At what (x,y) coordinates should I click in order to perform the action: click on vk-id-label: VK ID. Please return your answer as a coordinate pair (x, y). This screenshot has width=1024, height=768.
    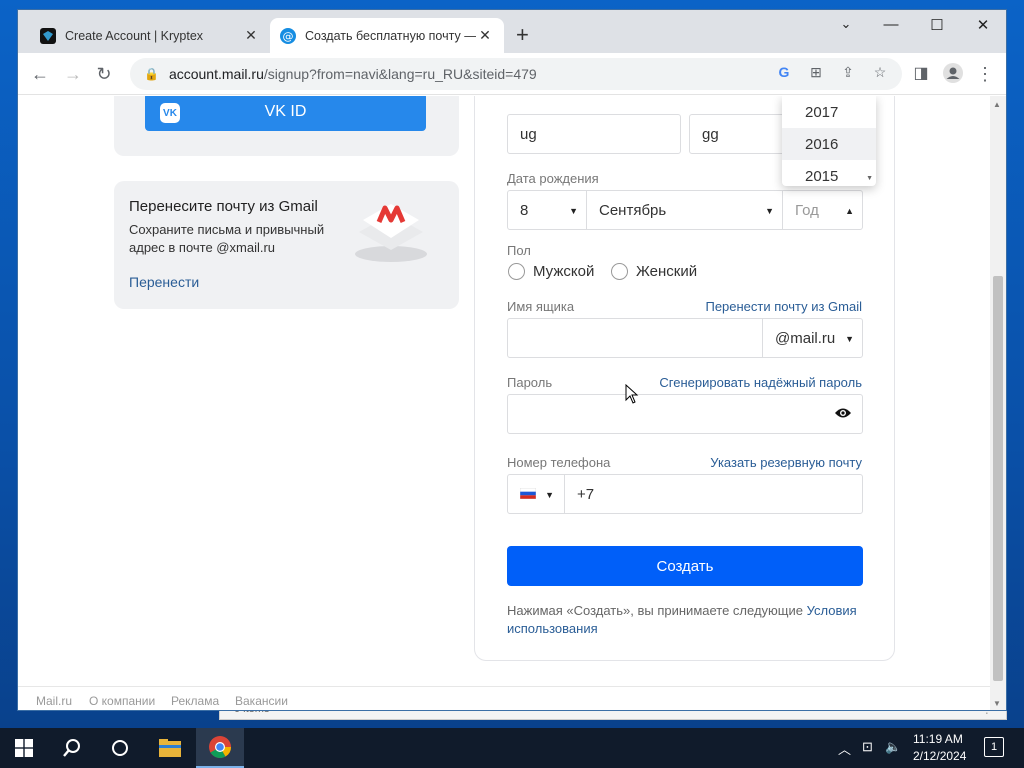
    Looking at the image, I should click on (285, 111).